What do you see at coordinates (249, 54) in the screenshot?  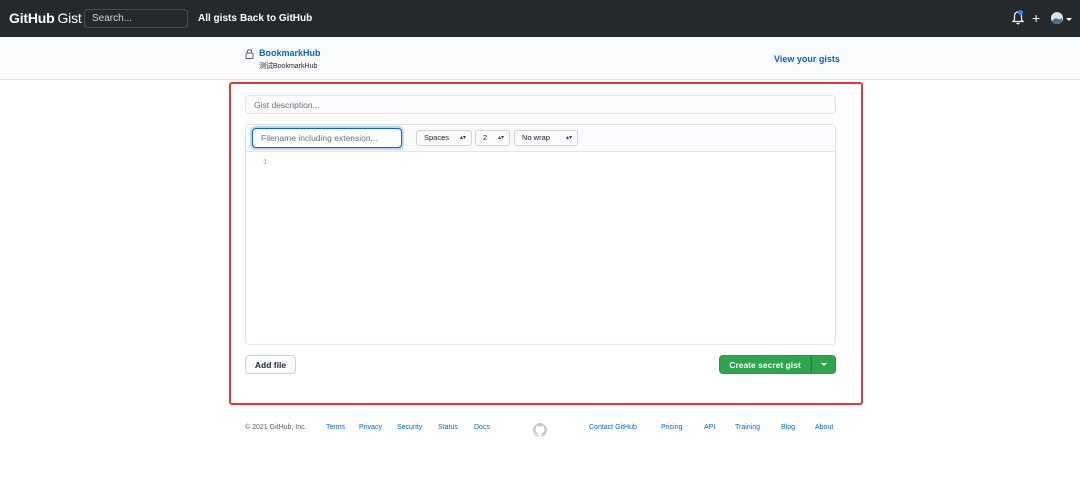 I see `lock-icon` at bounding box center [249, 54].